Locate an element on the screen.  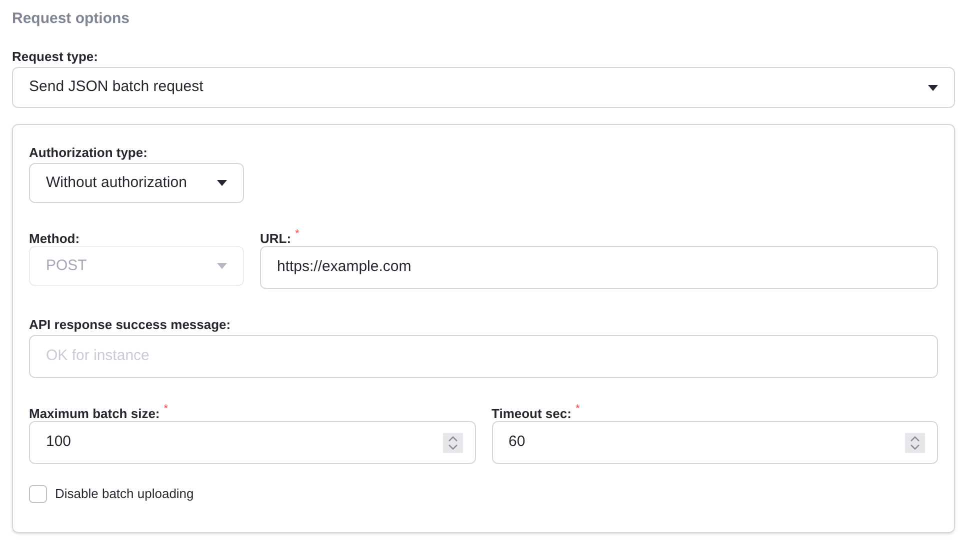
batch-size-field: 100 is located at coordinates (252, 442).